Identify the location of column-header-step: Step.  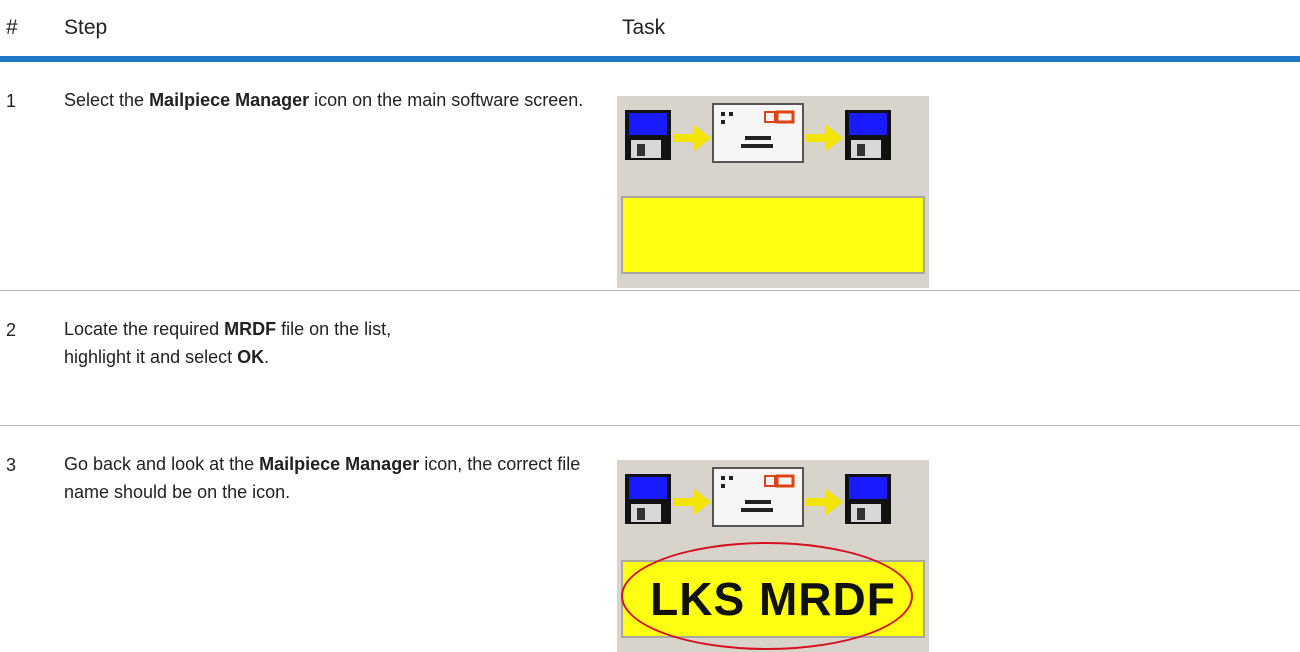
(86, 27).